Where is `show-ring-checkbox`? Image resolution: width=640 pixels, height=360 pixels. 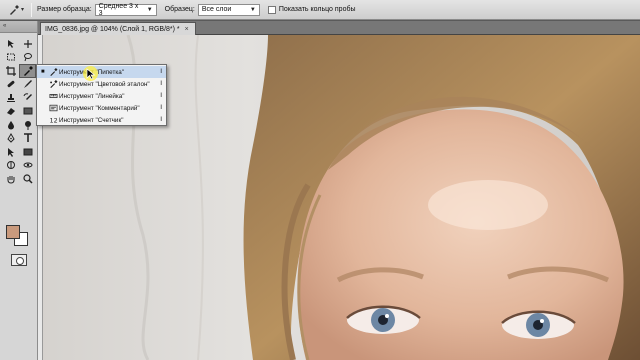
show-ring-checkbox is located at coordinates (271, 9).